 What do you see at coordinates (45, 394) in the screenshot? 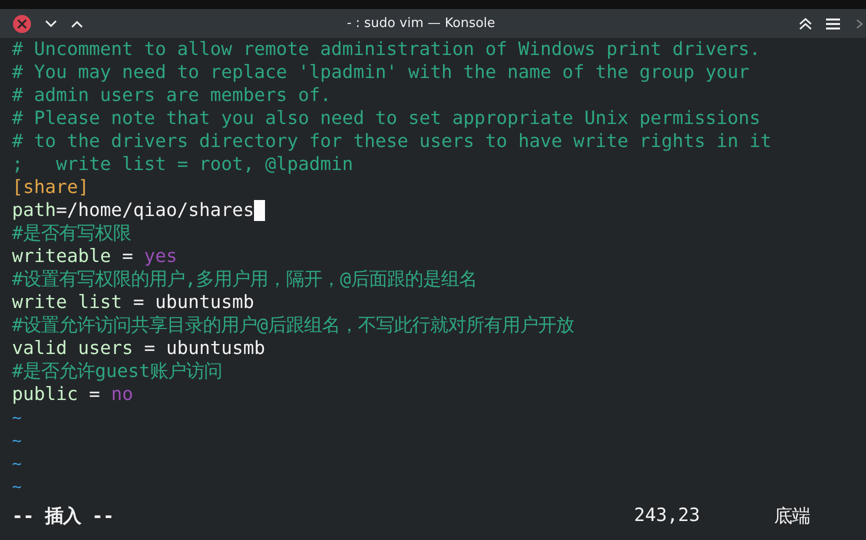
I see `code-text: public` at bounding box center [45, 394].